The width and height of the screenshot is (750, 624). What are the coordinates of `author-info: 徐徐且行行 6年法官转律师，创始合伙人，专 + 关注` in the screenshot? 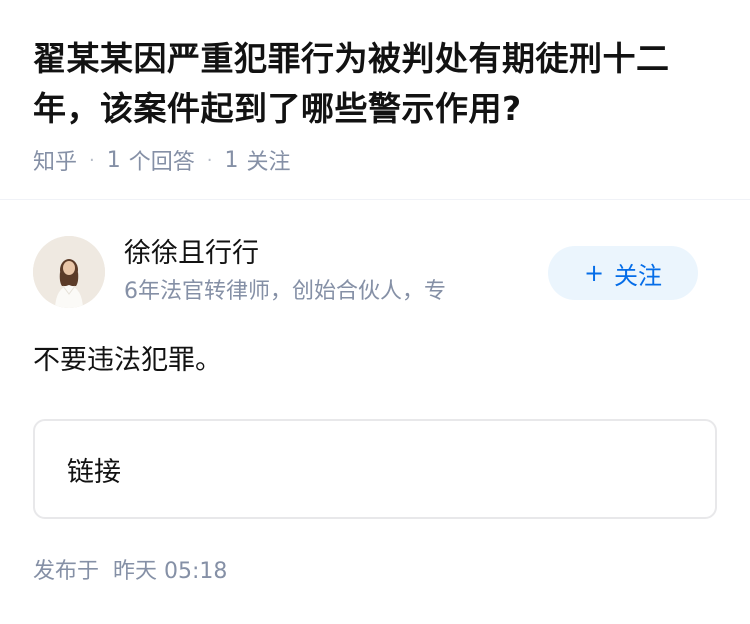 It's located at (375, 272).